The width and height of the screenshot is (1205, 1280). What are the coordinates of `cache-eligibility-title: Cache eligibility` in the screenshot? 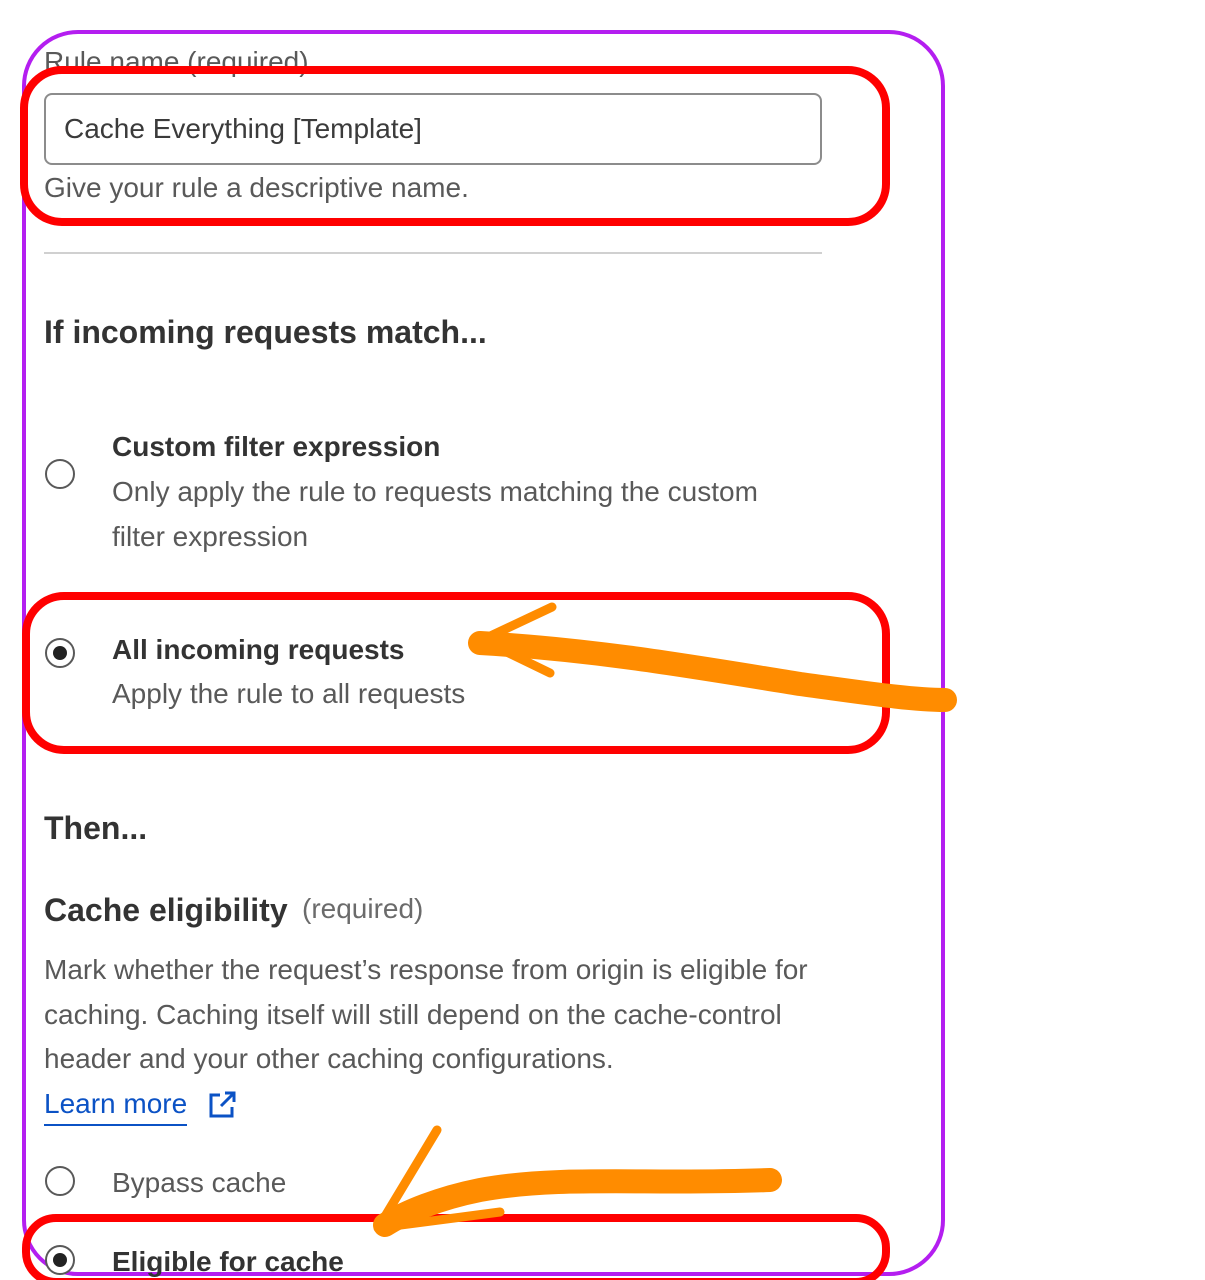 It's located at (166, 910).